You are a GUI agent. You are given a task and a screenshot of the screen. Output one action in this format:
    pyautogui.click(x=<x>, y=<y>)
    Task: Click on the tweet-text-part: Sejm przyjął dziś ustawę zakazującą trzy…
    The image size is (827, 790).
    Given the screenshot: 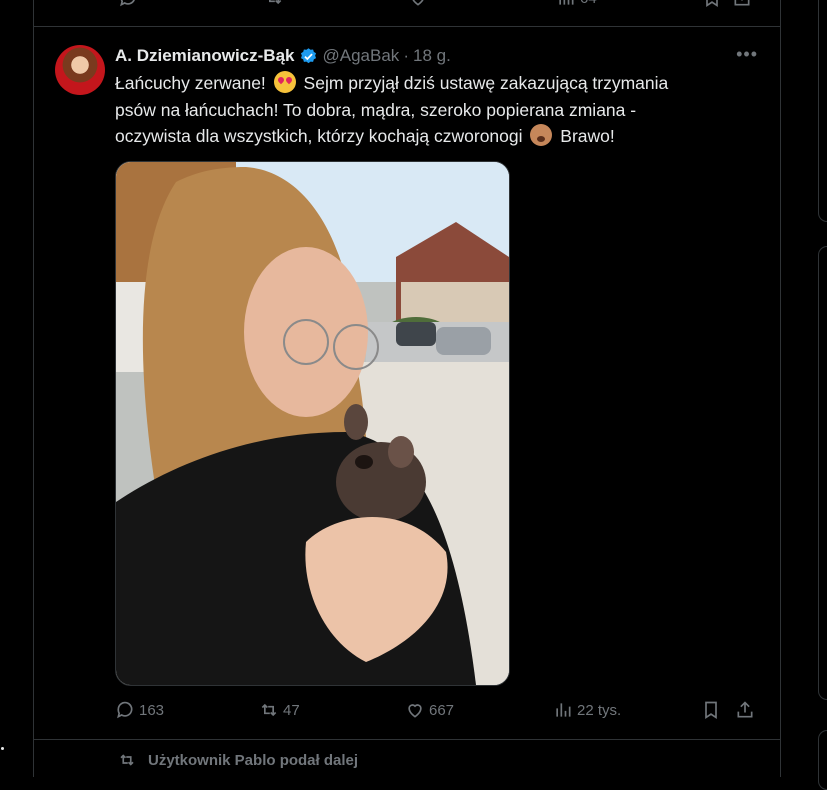 What is the action you would take?
    pyautogui.click(x=486, y=83)
    